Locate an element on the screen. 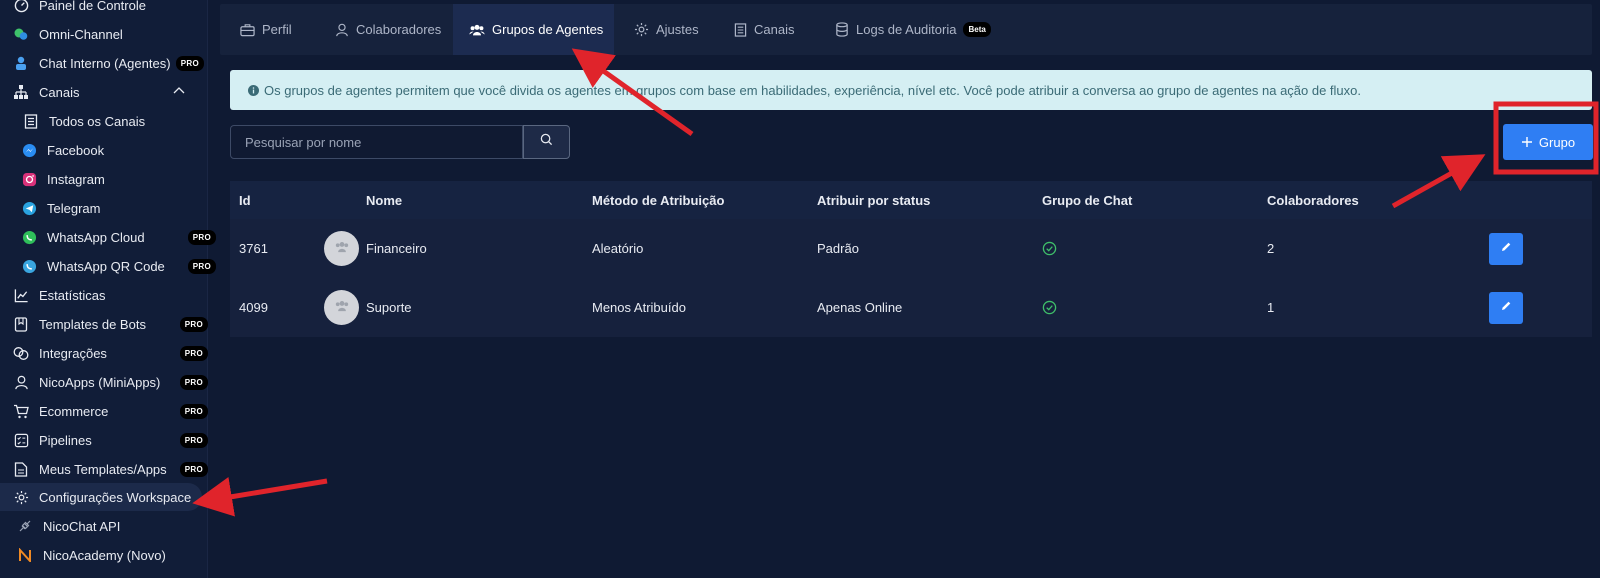 Image resolution: width=1600 pixels, height=578 pixels. tab-colaboradores: Colaboradores is located at coordinates (382, 29).